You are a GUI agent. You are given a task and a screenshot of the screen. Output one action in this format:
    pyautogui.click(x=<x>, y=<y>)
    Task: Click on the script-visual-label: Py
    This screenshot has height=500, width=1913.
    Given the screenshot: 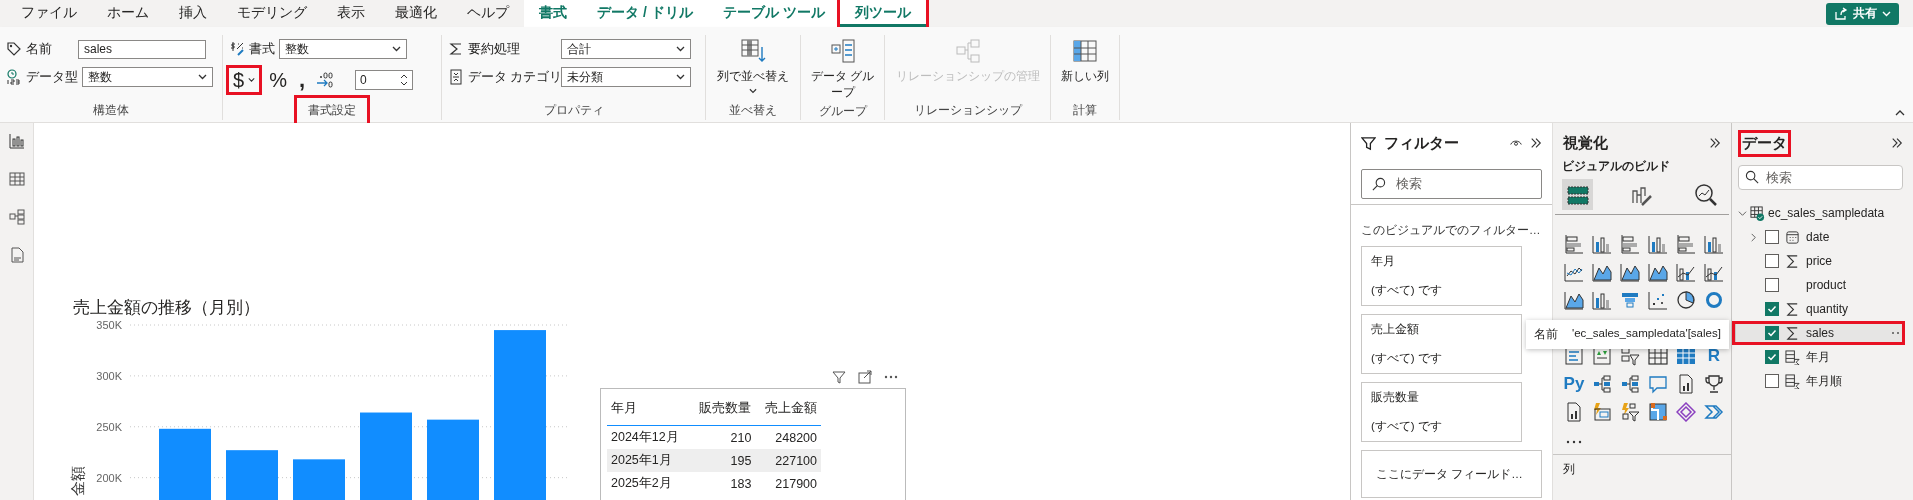 What is the action you would take?
    pyautogui.click(x=1574, y=384)
    